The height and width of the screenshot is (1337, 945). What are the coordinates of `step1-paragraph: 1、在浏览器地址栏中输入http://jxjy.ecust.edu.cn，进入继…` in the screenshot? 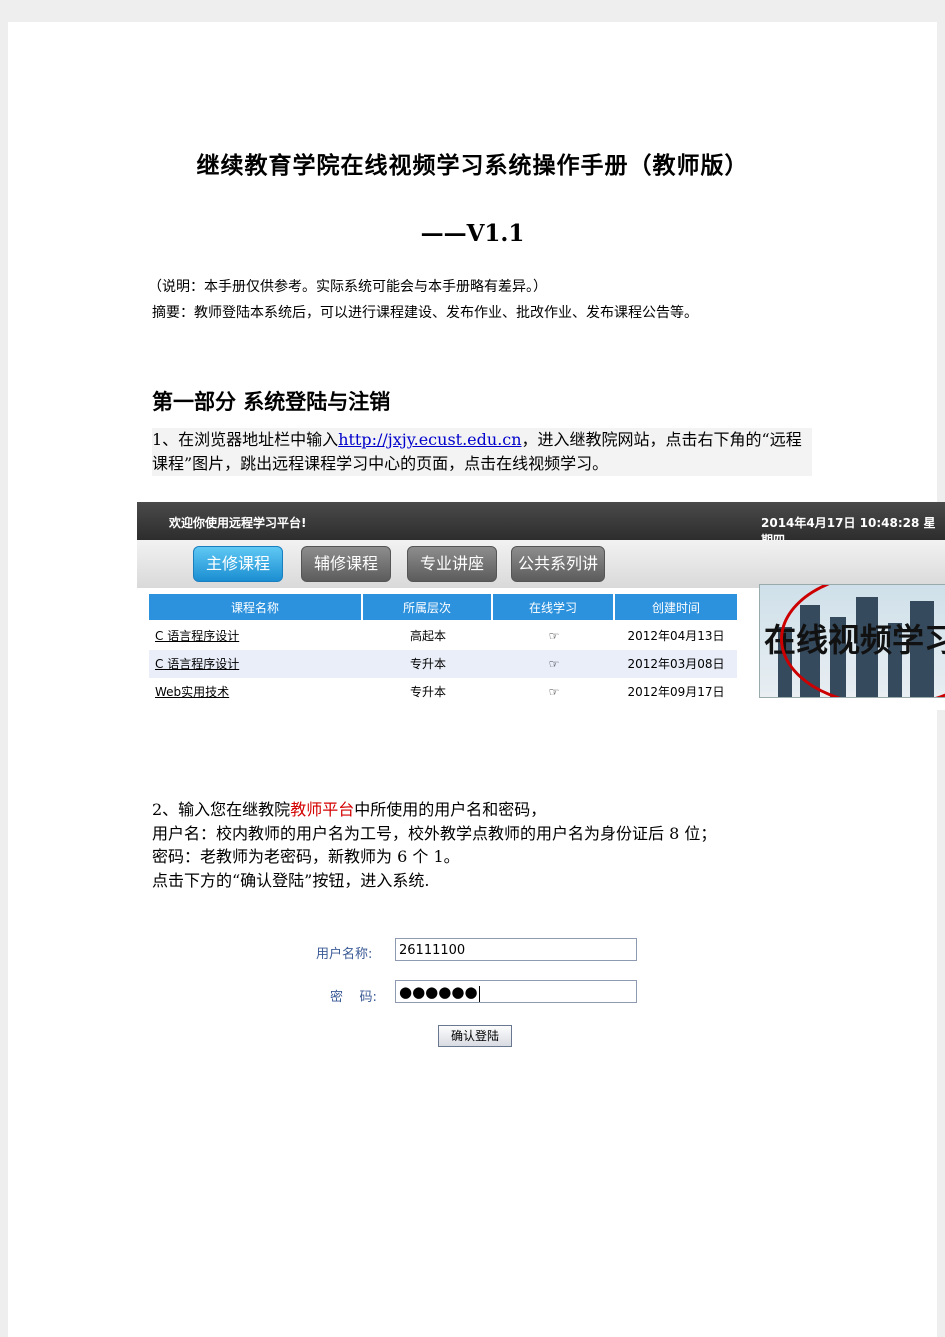 It's located at (482, 452).